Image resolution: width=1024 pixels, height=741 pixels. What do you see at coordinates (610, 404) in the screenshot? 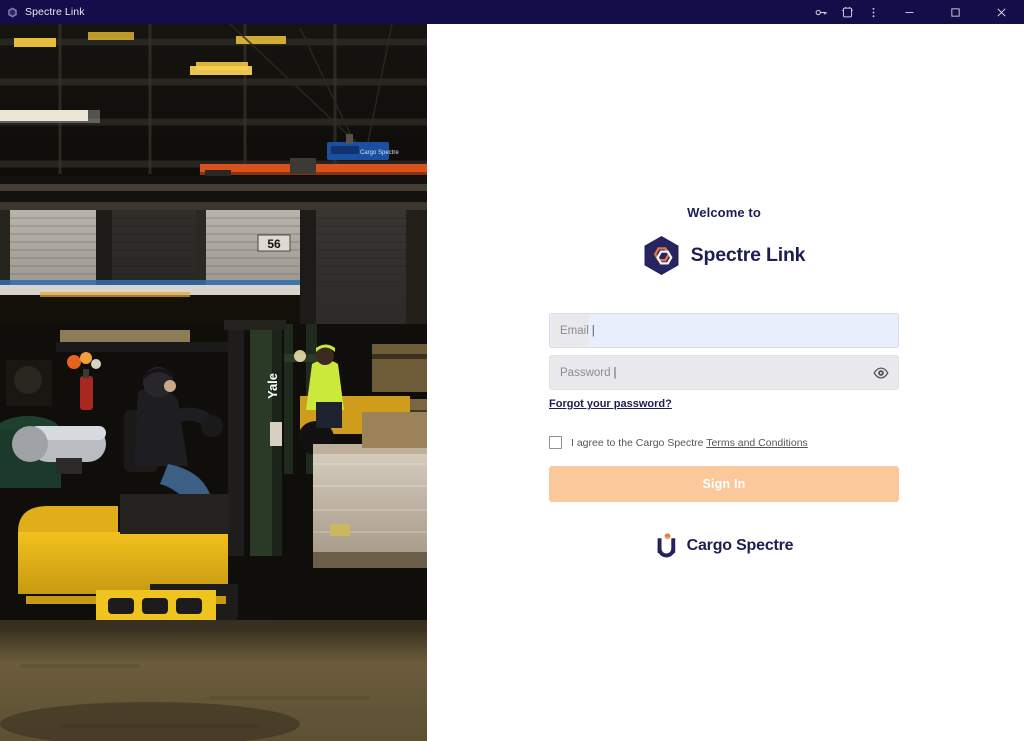
I see `forgot-password-link: Forgot your password?` at bounding box center [610, 404].